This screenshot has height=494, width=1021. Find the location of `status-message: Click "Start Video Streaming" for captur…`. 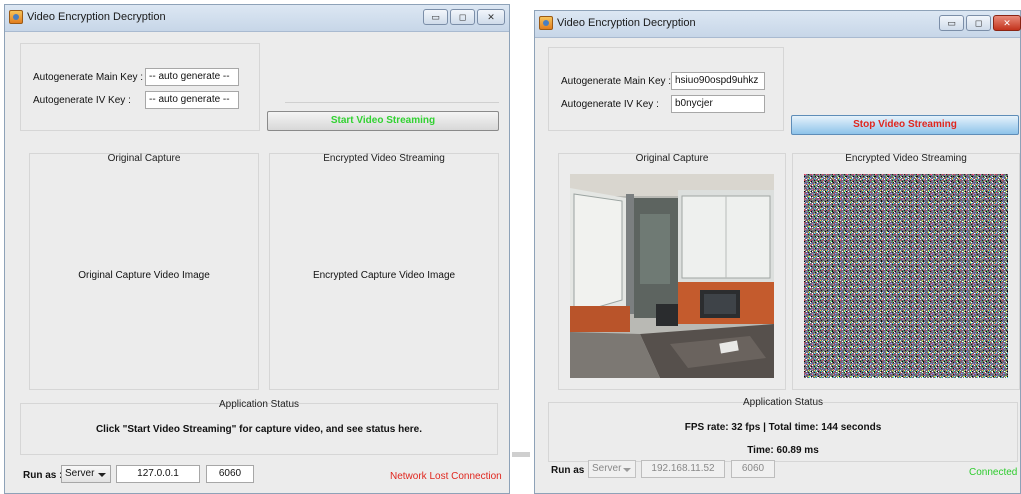

status-message: Click "Start Video Streaming" for captur… is located at coordinates (259, 429).